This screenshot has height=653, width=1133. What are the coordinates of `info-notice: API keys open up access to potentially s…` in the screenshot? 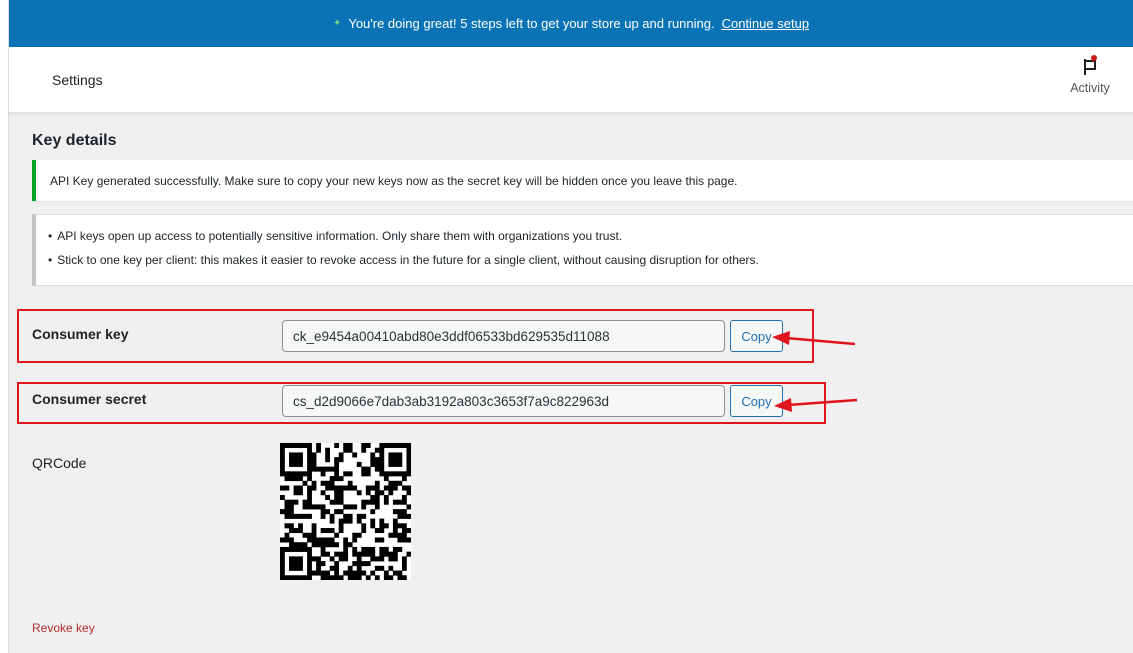 It's located at (582, 250).